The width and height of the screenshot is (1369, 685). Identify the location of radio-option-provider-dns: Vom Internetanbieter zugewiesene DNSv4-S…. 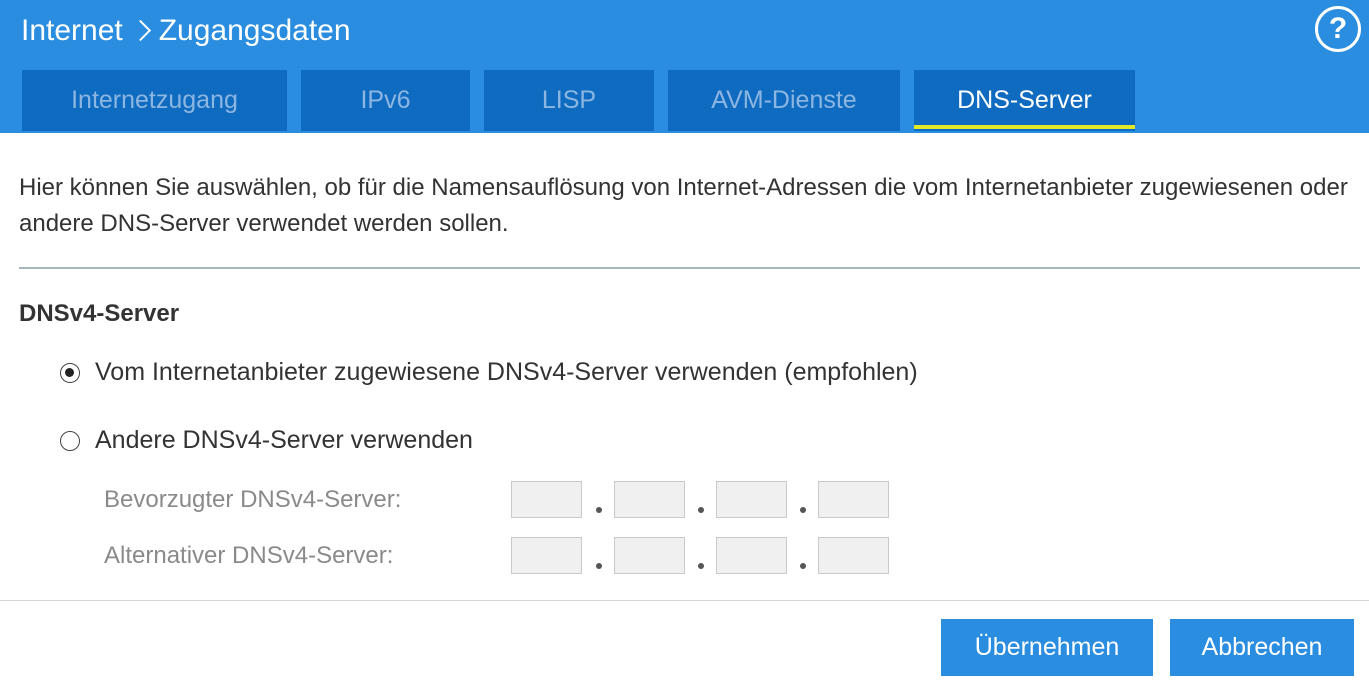
(489, 372).